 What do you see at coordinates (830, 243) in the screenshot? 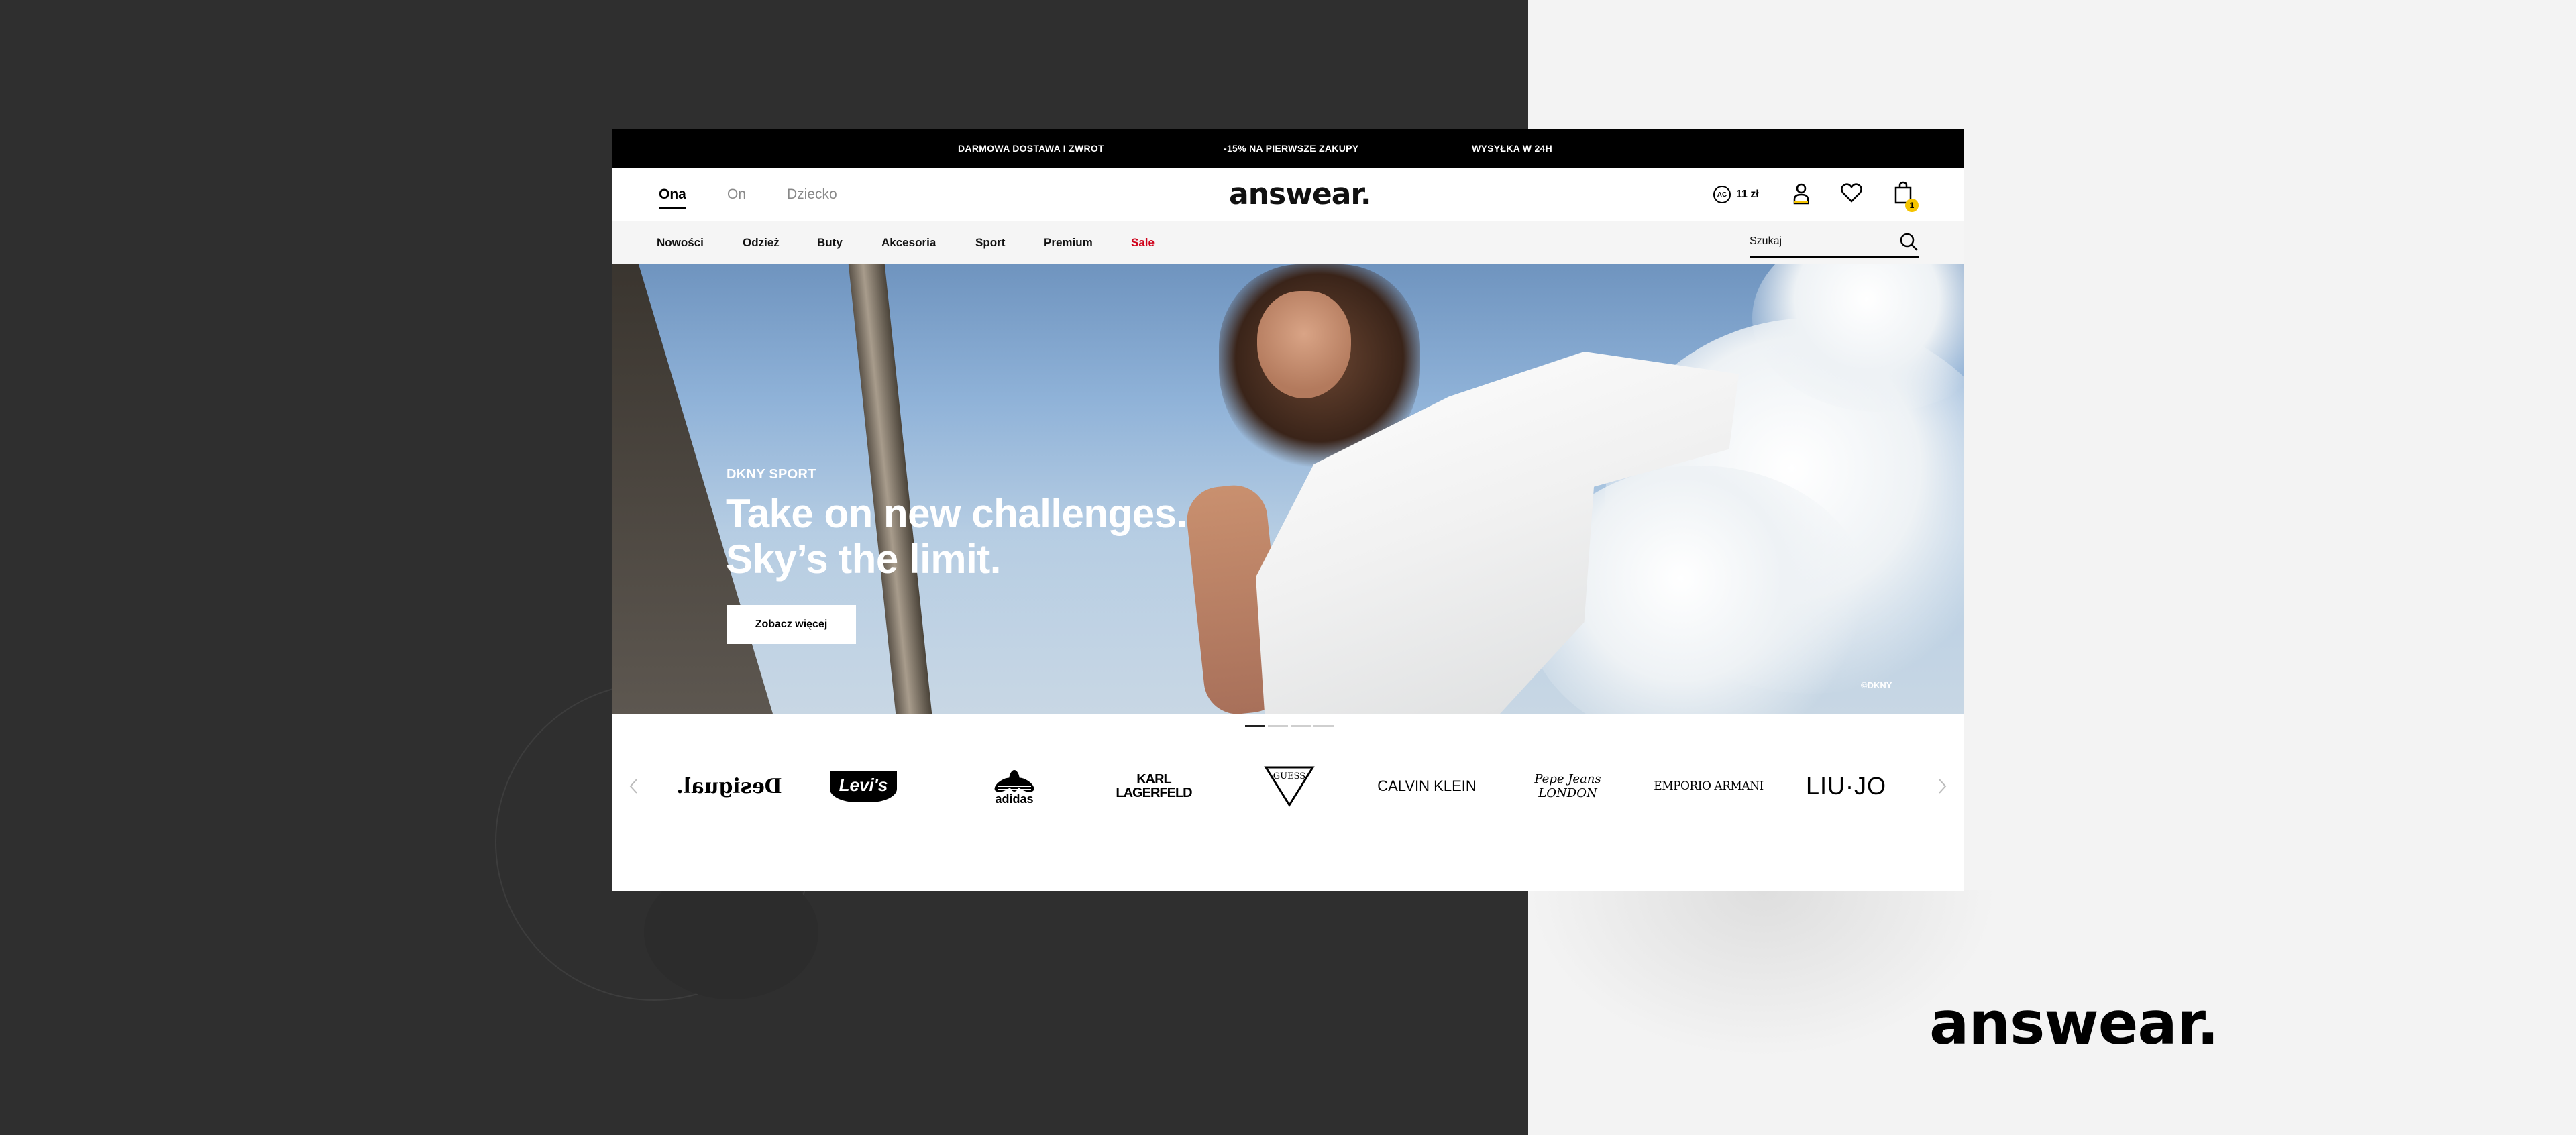
I see `nav-buty: Buty` at bounding box center [830, 243].